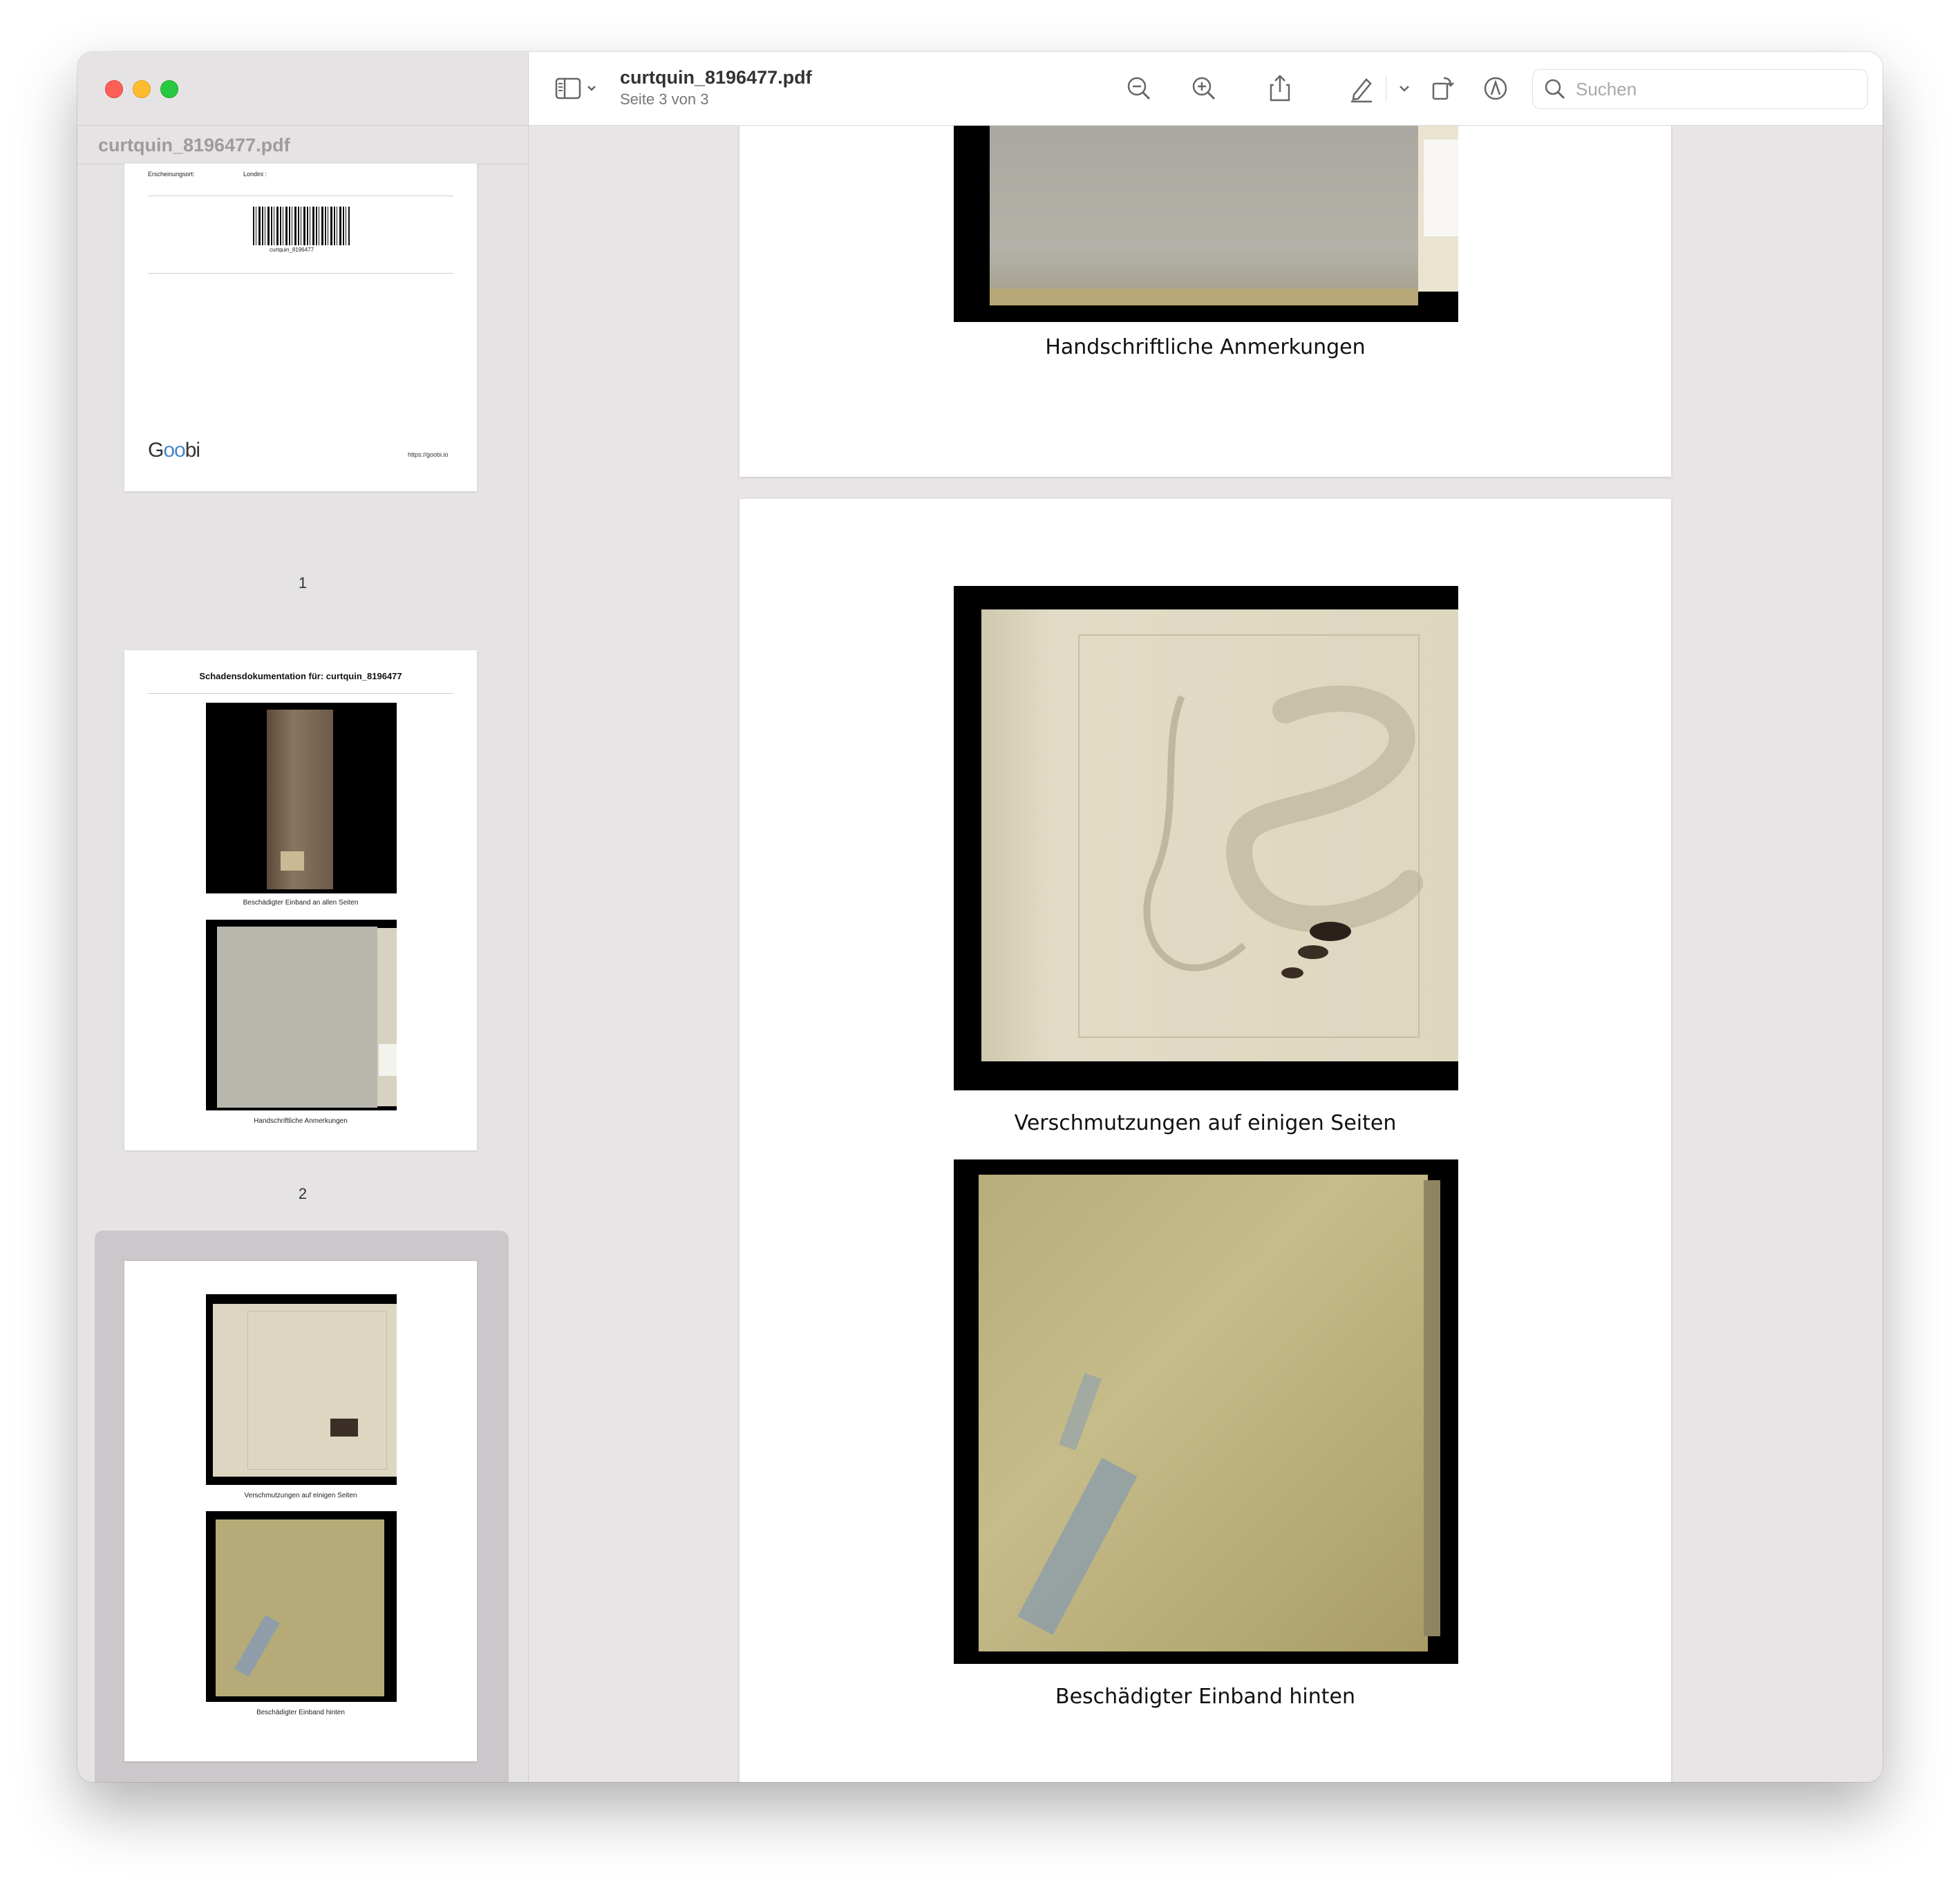  What do you see at coordinates (578, 88) in the screenshot?
I see `sidebar-toggle-icon` at bounding box center [578, 88].